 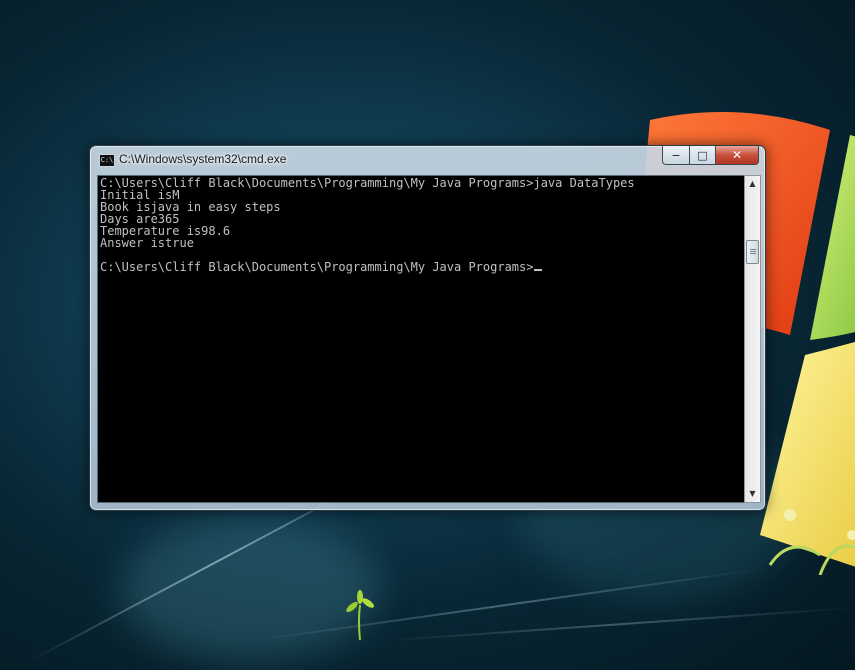 What do you see at coordinates (360, 615) in the screenshot?
I see `leaf-graphic` at bounding box center [360, 615].